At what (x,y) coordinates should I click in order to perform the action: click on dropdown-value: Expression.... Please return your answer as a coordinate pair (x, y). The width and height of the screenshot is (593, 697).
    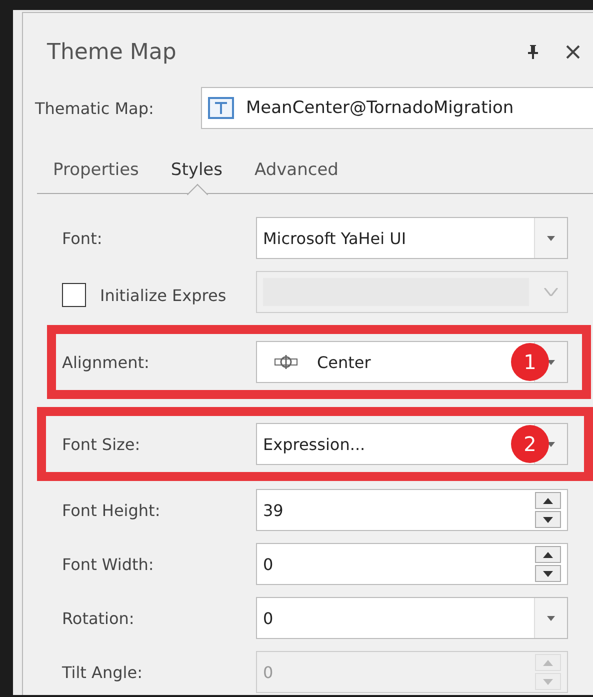
    Looking at the image, I should click on (314, 444).